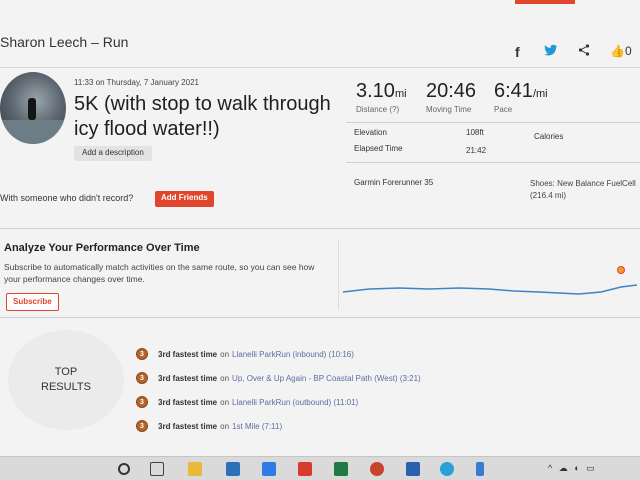 The height and width of the screenshot is (480, 640). I want to click on photo-water, so click(33, 132).